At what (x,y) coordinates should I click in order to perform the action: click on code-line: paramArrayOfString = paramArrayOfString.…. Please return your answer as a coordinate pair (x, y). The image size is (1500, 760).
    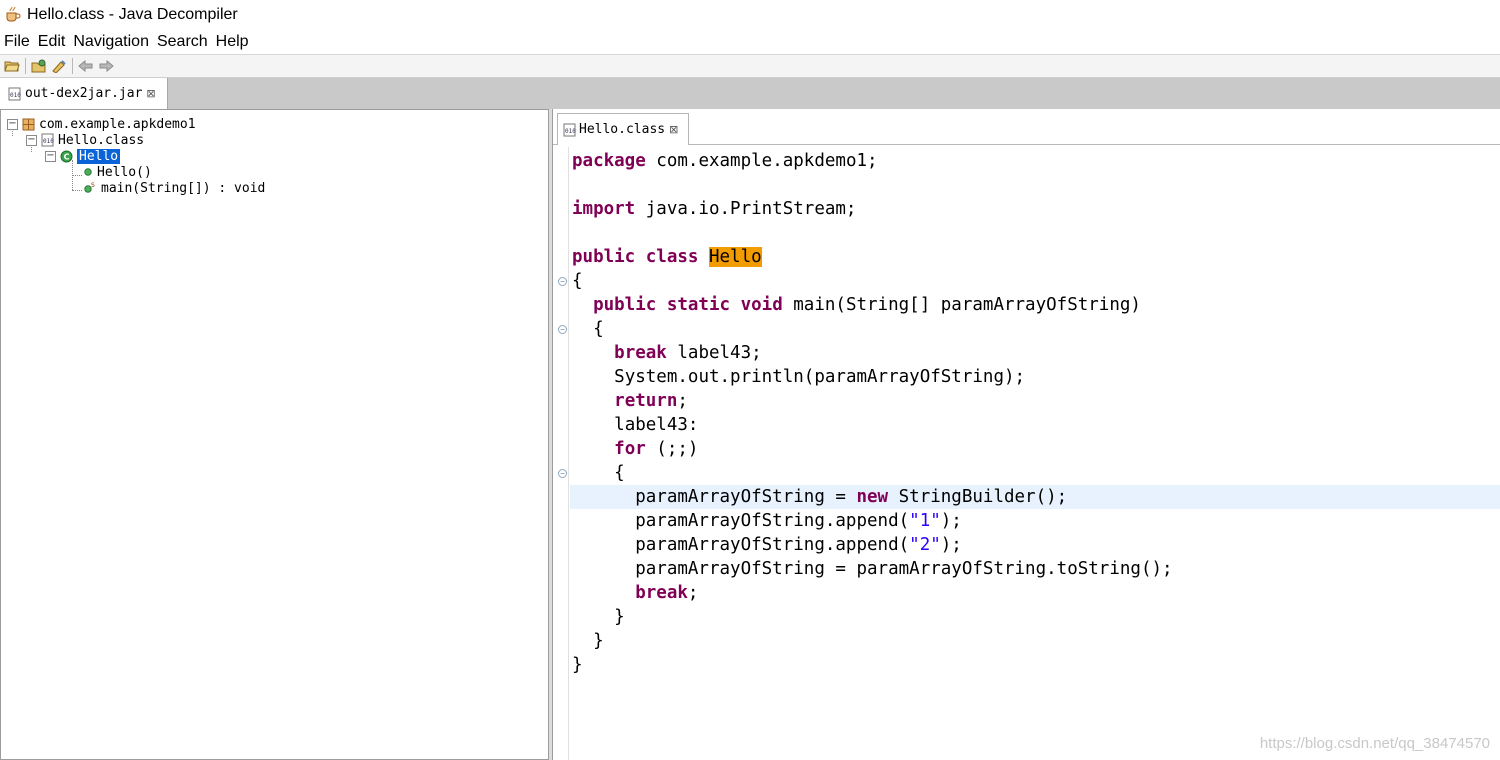
    Looking at the image, I should click on (904, 569).